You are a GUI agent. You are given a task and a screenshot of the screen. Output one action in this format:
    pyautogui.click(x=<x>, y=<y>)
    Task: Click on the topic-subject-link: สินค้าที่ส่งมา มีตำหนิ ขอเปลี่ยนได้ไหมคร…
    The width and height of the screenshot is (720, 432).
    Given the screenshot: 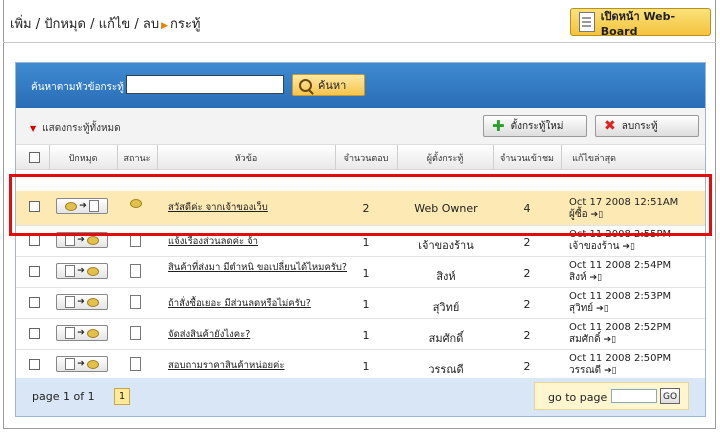 What is the action you would take?
    pyautogui.click(x=258, y=268)
    